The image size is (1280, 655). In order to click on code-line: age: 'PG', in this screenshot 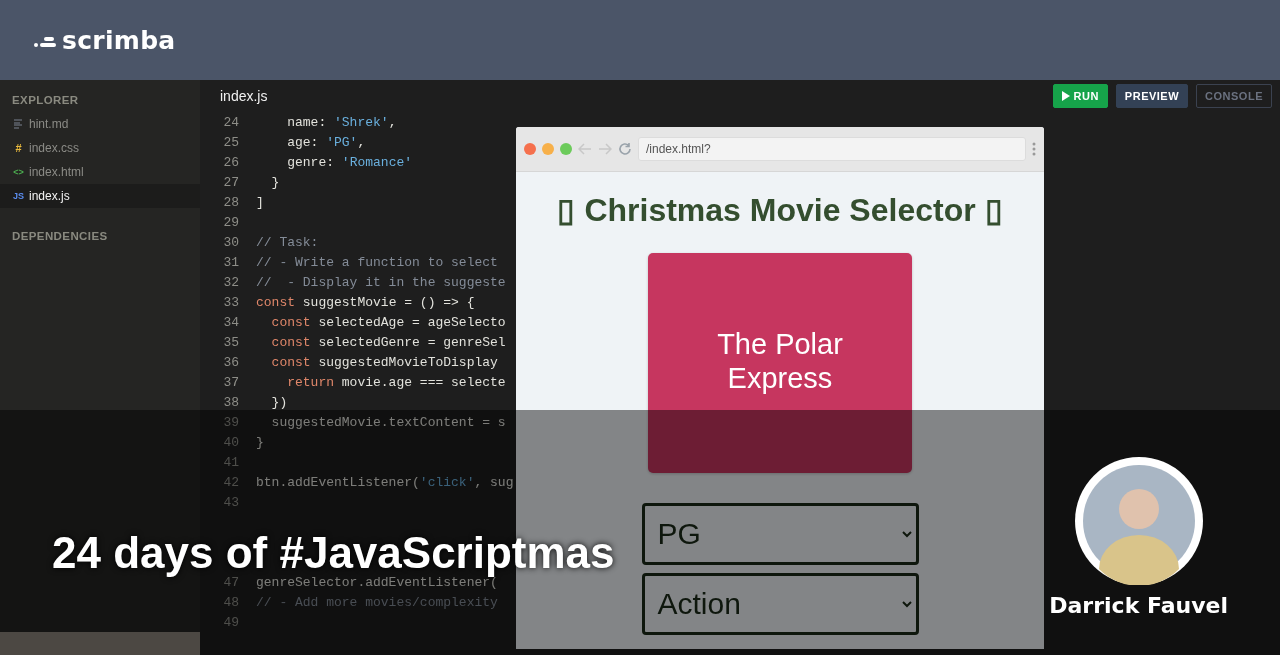, I will do `click(326, 142)`.